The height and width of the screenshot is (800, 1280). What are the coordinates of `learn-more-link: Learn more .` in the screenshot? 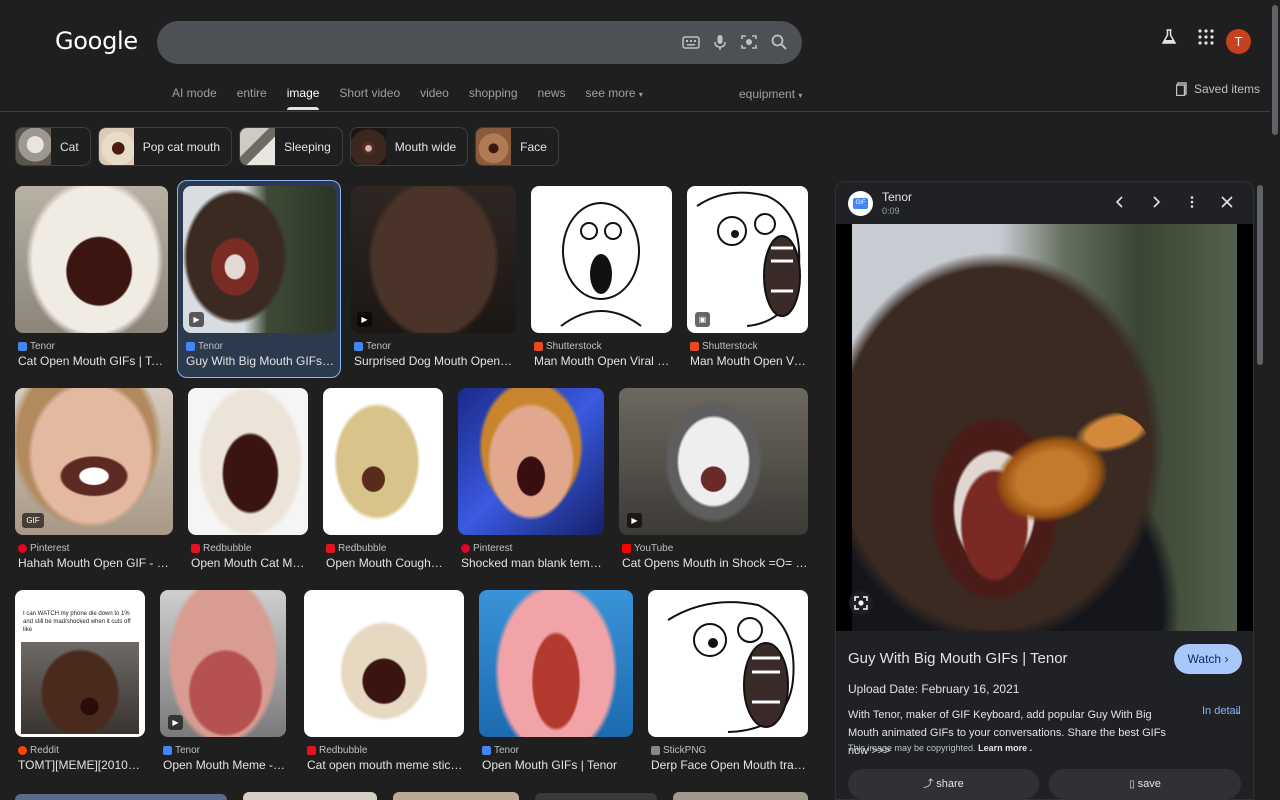 It's located at (1005, 748).